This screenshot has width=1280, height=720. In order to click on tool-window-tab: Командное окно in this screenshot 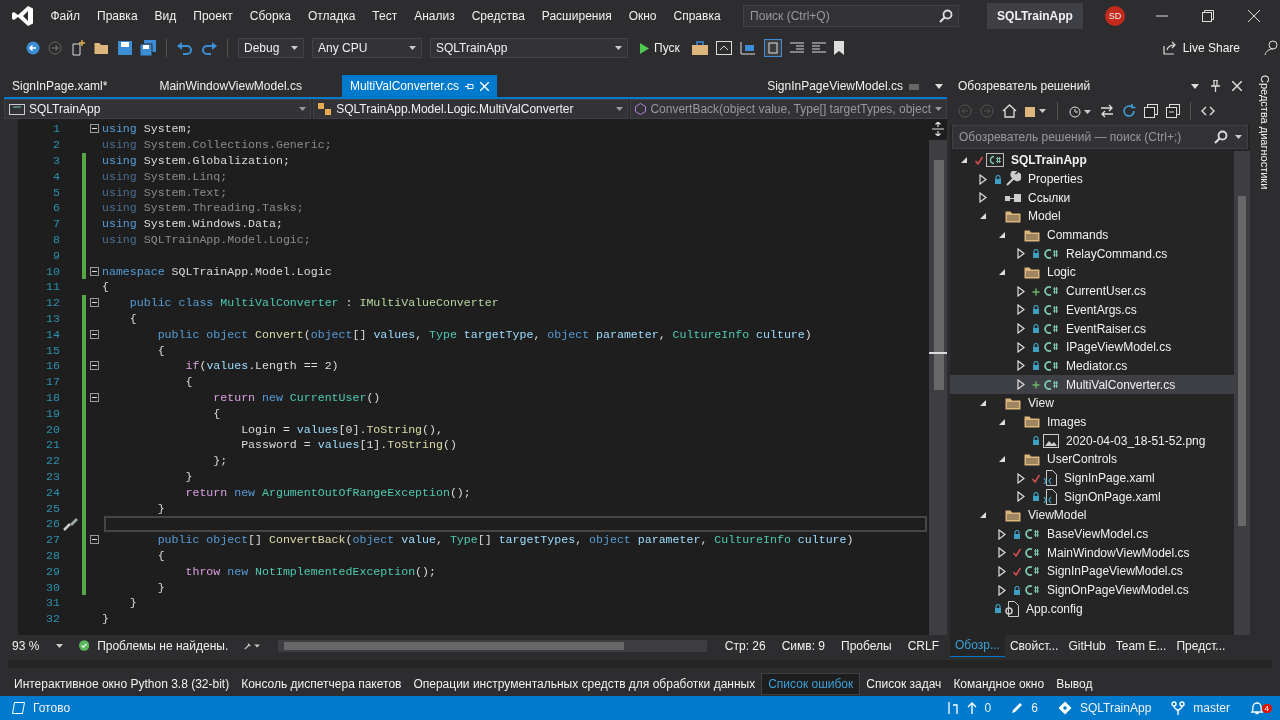, I will do `click(999, 684)`.